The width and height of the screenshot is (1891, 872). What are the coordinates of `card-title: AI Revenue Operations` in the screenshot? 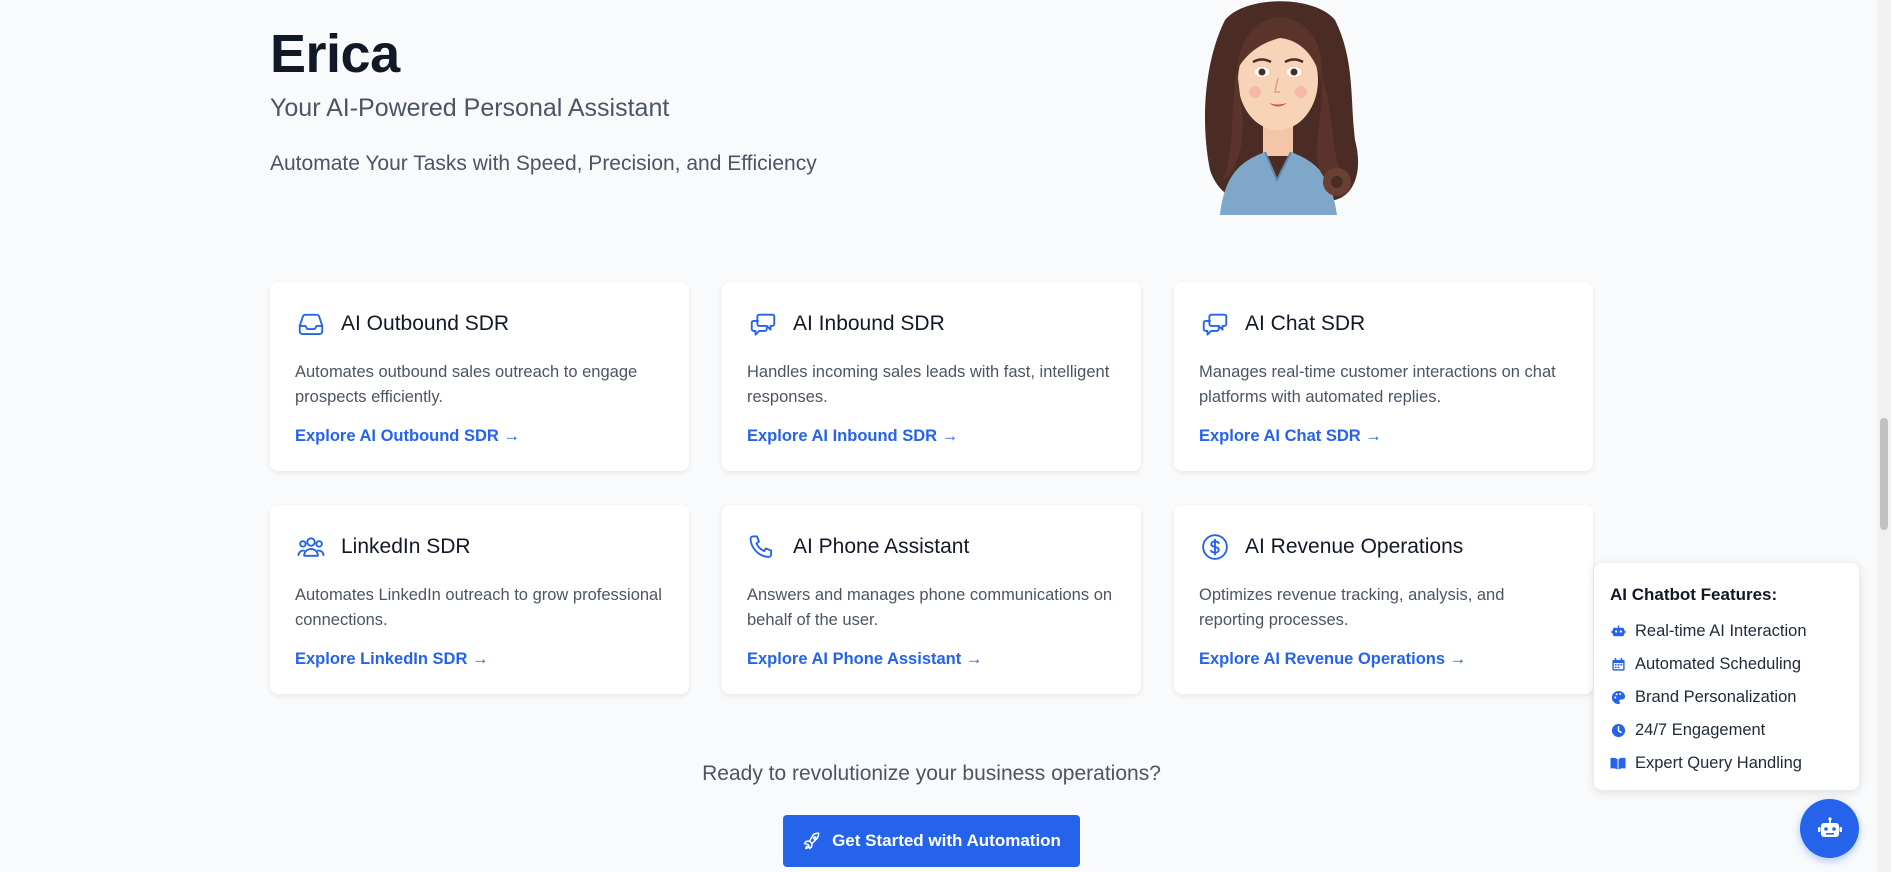 It's located at (1354, 546).